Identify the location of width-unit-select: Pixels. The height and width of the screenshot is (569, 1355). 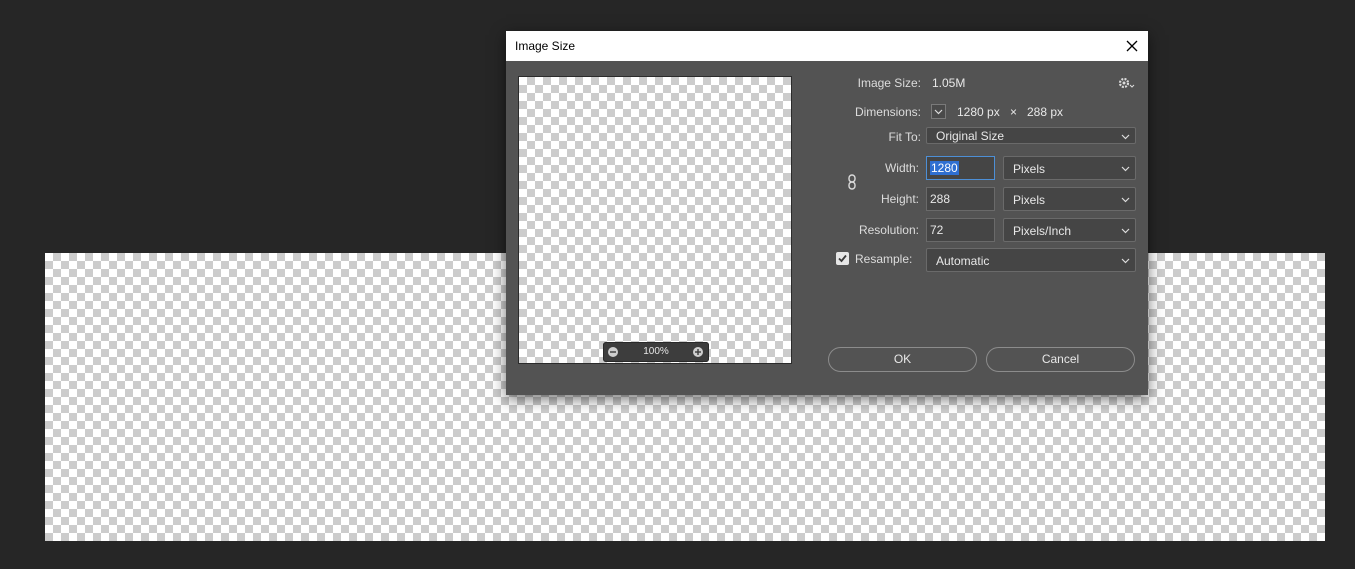
(1069, 168).